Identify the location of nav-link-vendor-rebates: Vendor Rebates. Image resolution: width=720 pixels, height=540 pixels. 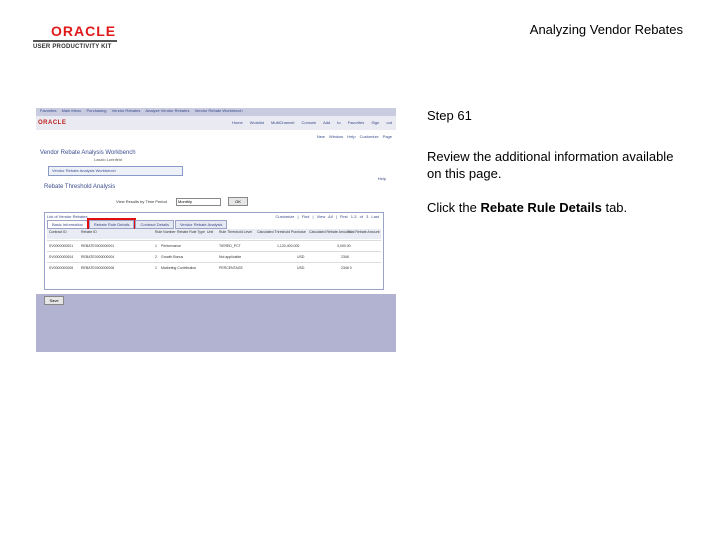
(126, 110).